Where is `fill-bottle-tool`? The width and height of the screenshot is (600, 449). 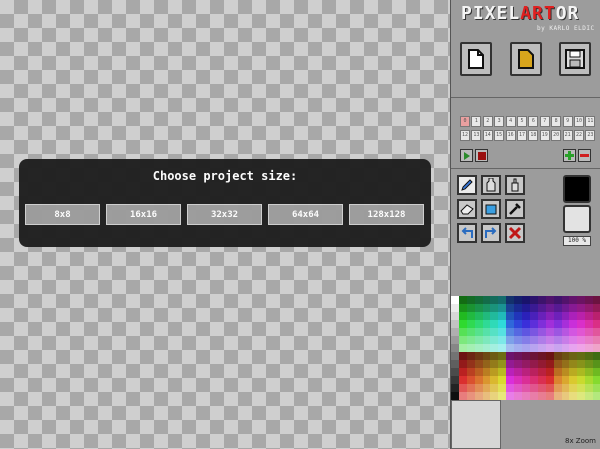
fill-bottle-tool is located at coordinates (491, 185).